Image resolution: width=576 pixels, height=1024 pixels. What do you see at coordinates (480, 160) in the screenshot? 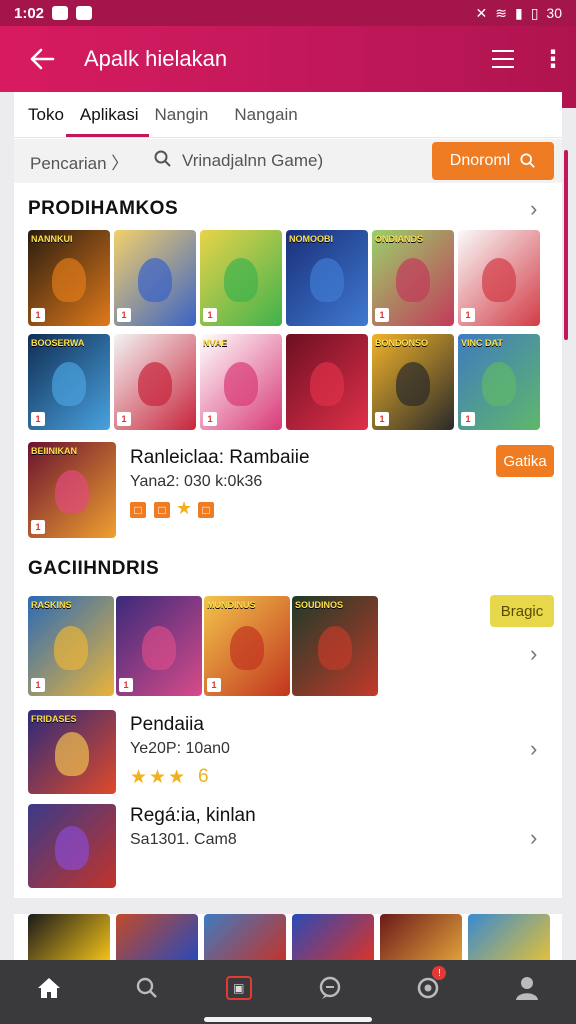
I see `search-button-label: Dnoroml` at bounding box center [480, 160].